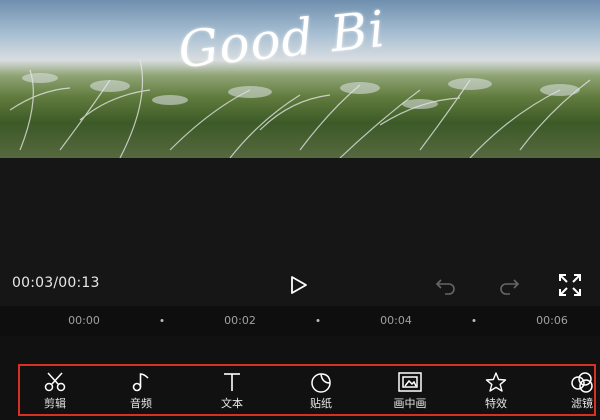 This screenshot has height=420, width=600. I want to click on play-icon, so click(299, 285).